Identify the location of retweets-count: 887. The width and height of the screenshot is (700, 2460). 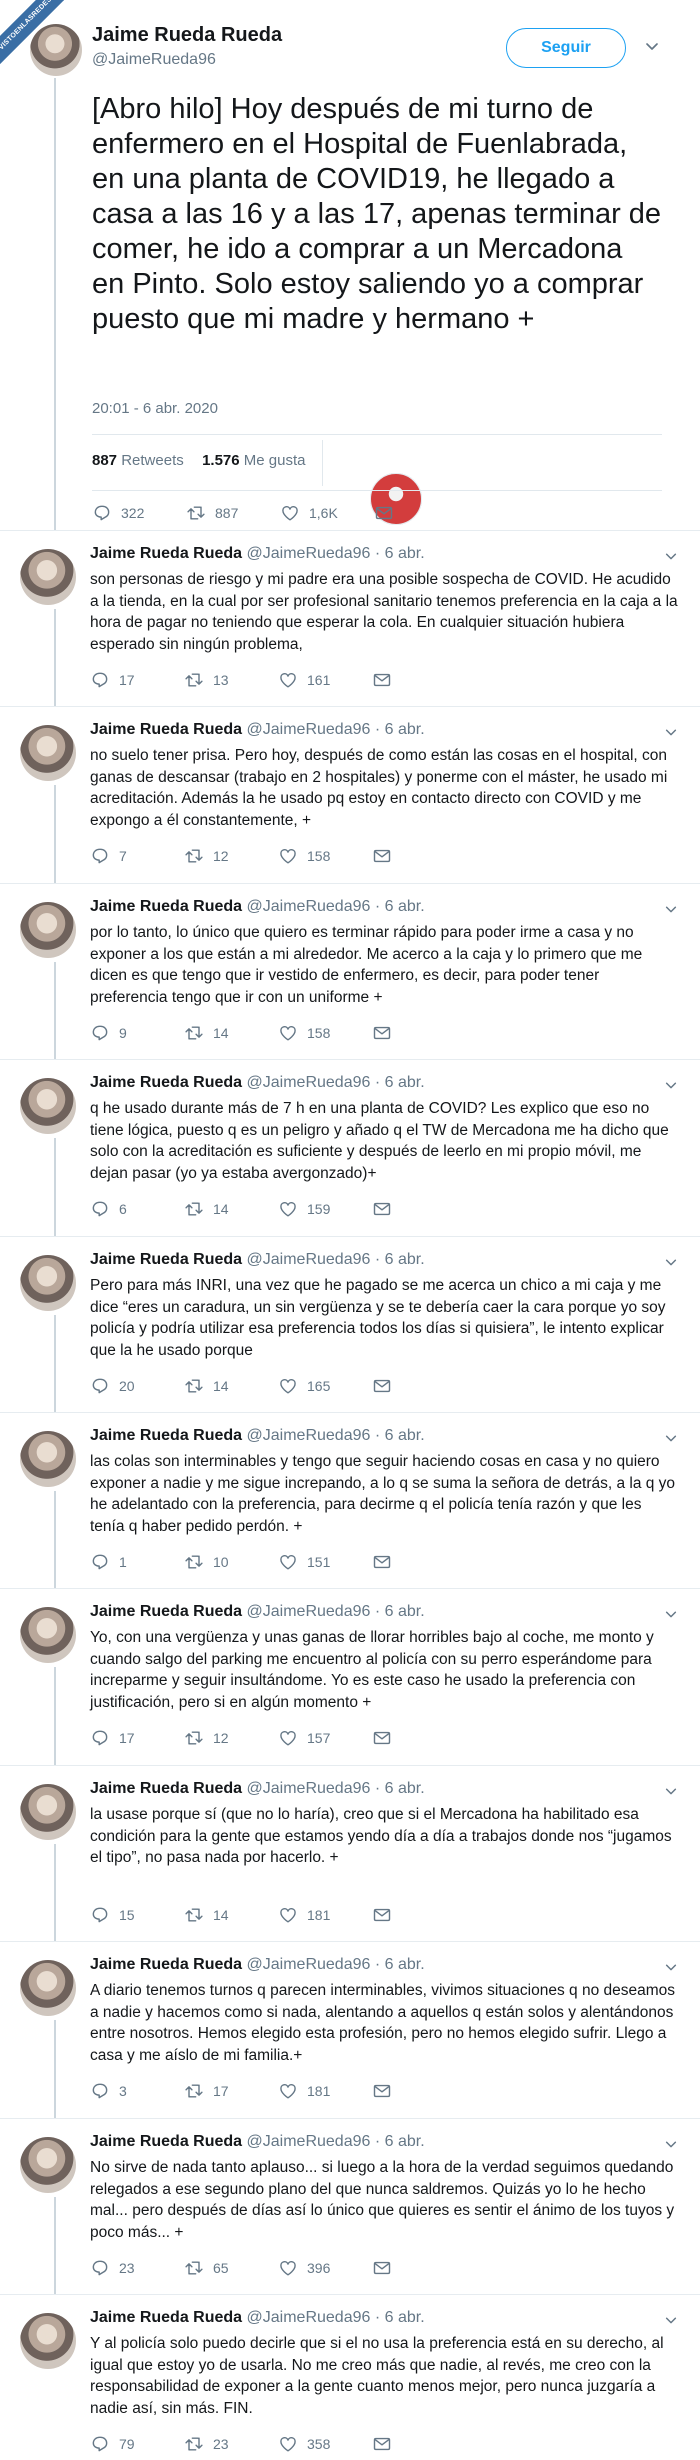
(104, 460).